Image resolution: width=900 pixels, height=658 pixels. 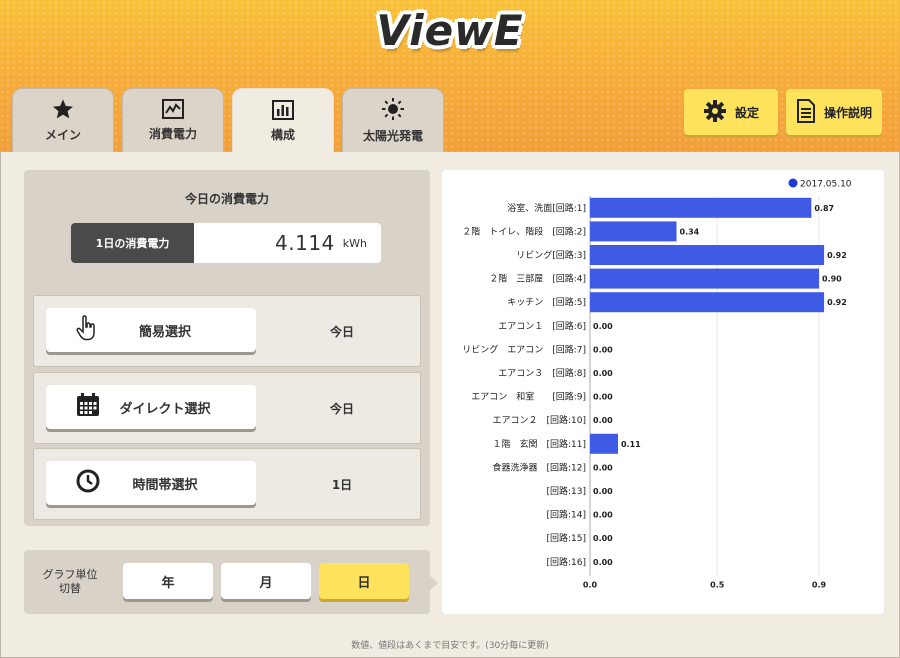 What do you see at coordinates (731, 112) in the screenshot?
I see `settings-button: 設定` at bounding box center [731, 112].